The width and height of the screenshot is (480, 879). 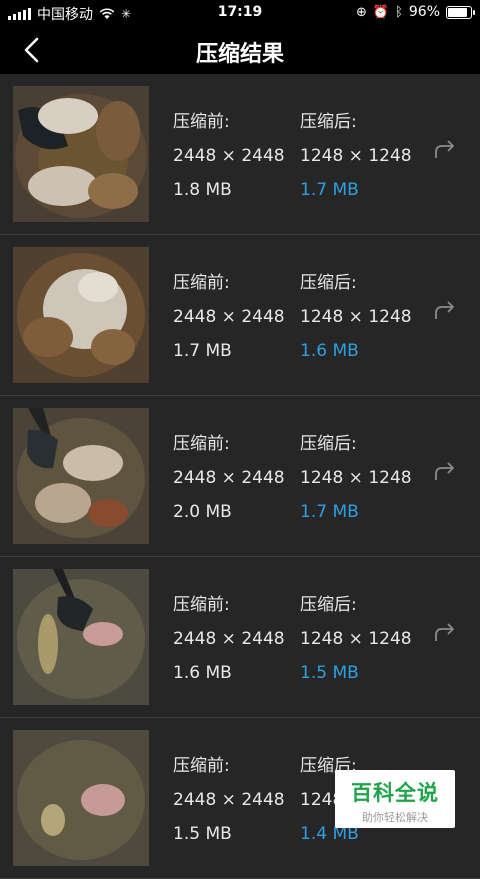 I want to click on battery-fill, so click(x=458, y=12).